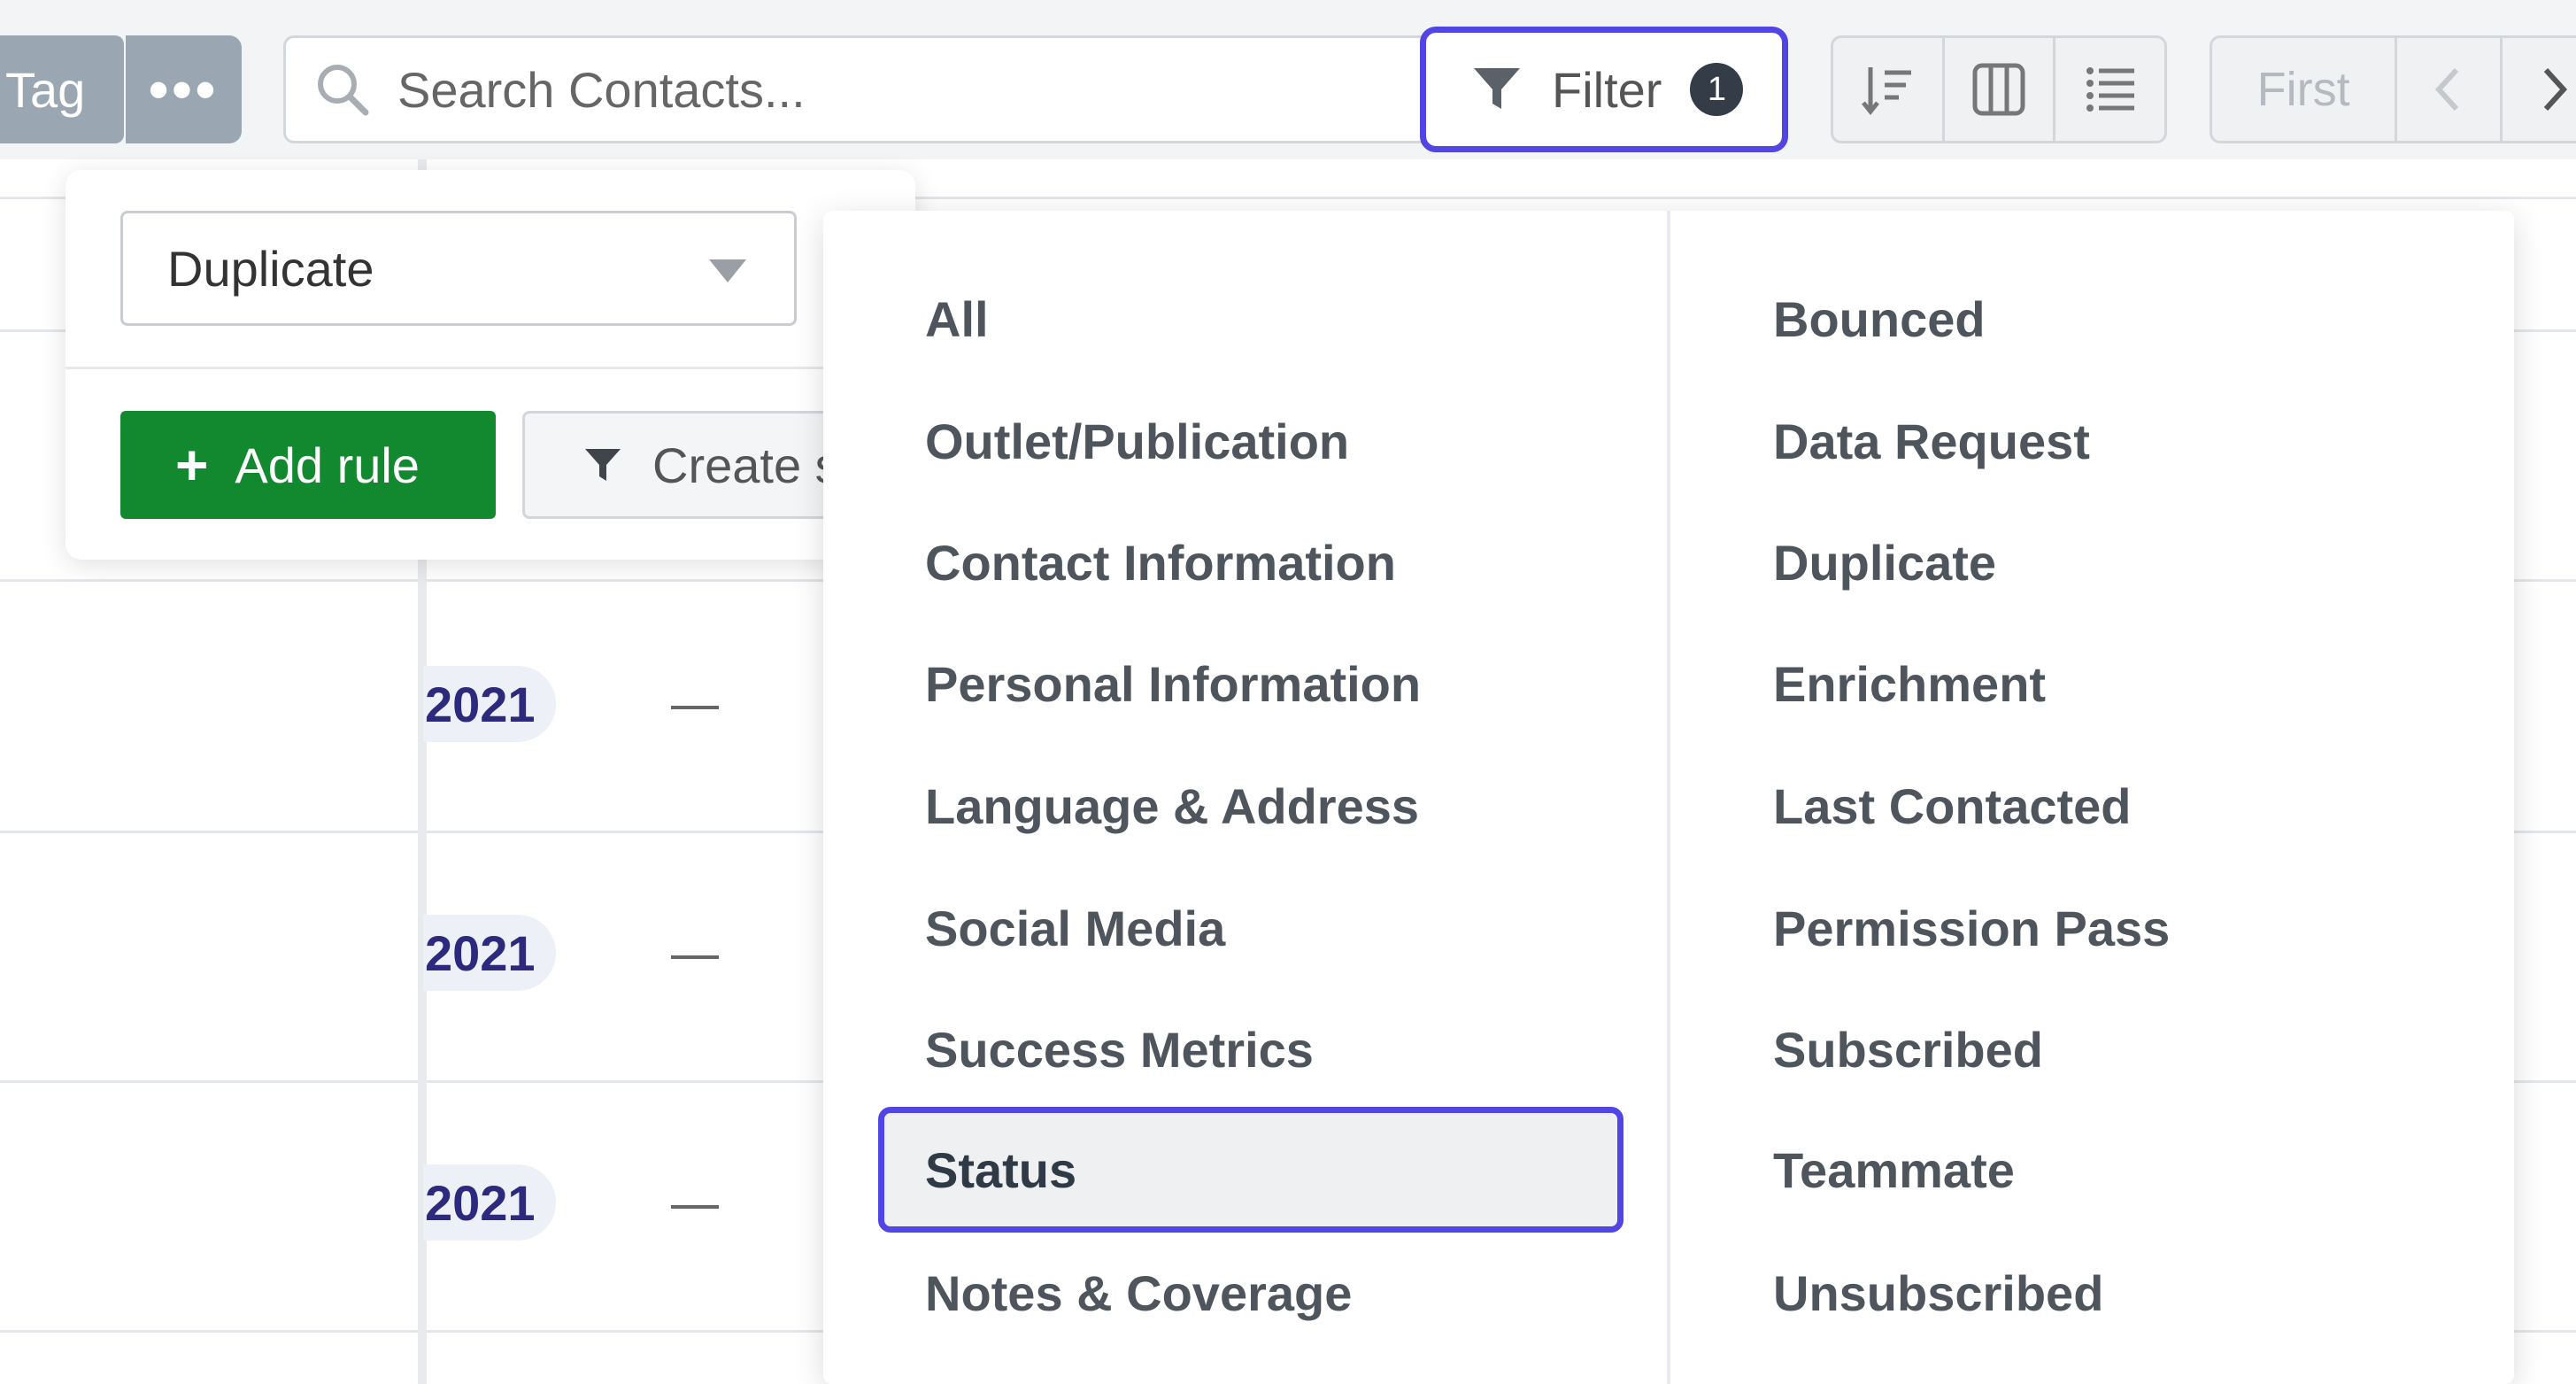 This screenshot has width=2576, height=1384. What do you see at coordinates (2118, 928) in the screenshot?
I see `category-option: Permission Pass` at bounding box center [2118, 928].